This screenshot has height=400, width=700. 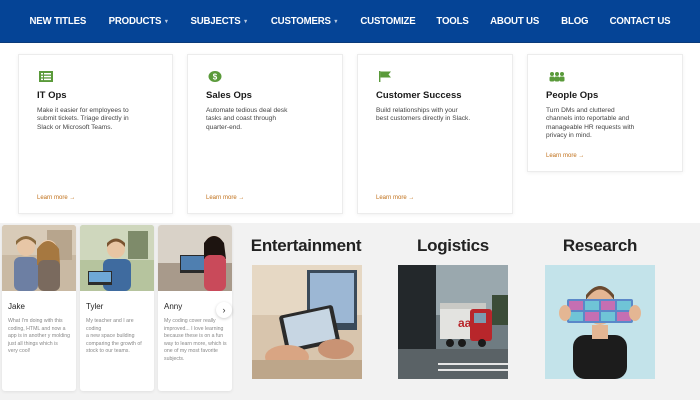 What do you see at coordinates (215, 21) in the screenshot?
I see `nav-label: SUBJECTS` at bounding box center [215, 21].